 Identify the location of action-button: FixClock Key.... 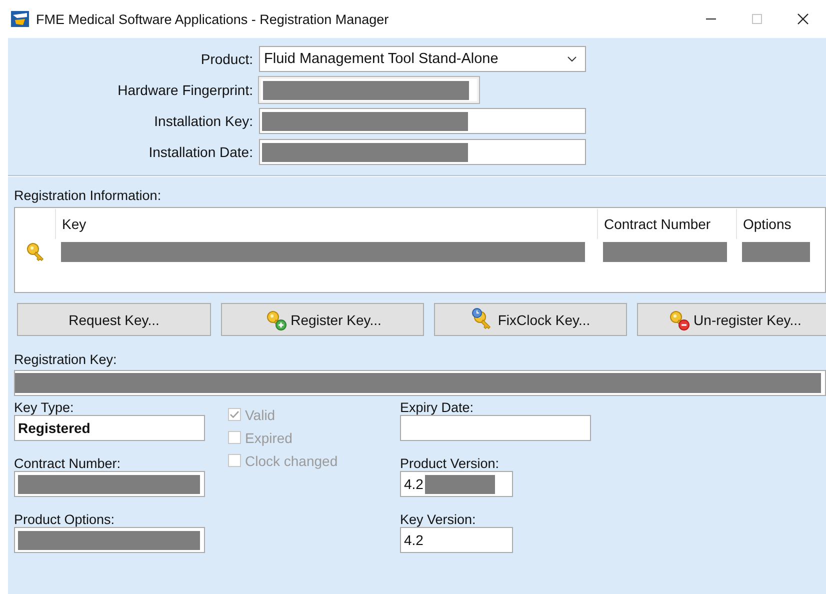
(530, 319).